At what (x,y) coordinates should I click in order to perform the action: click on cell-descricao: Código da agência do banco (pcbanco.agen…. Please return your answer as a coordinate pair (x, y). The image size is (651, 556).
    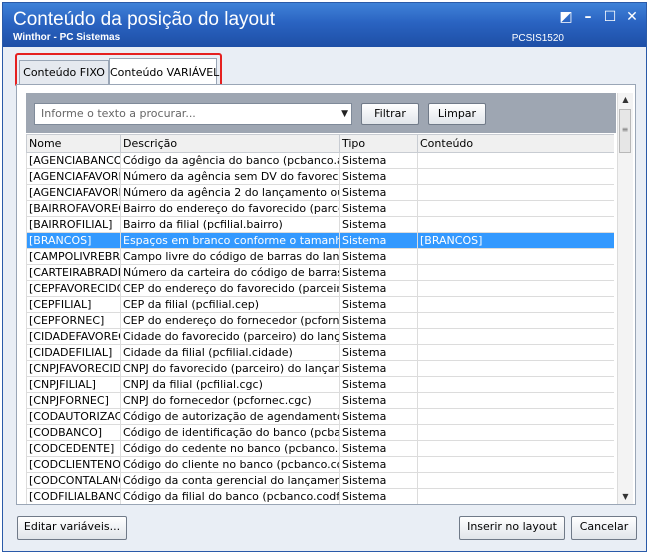
    Looking at the image, I should click on (230, 160).